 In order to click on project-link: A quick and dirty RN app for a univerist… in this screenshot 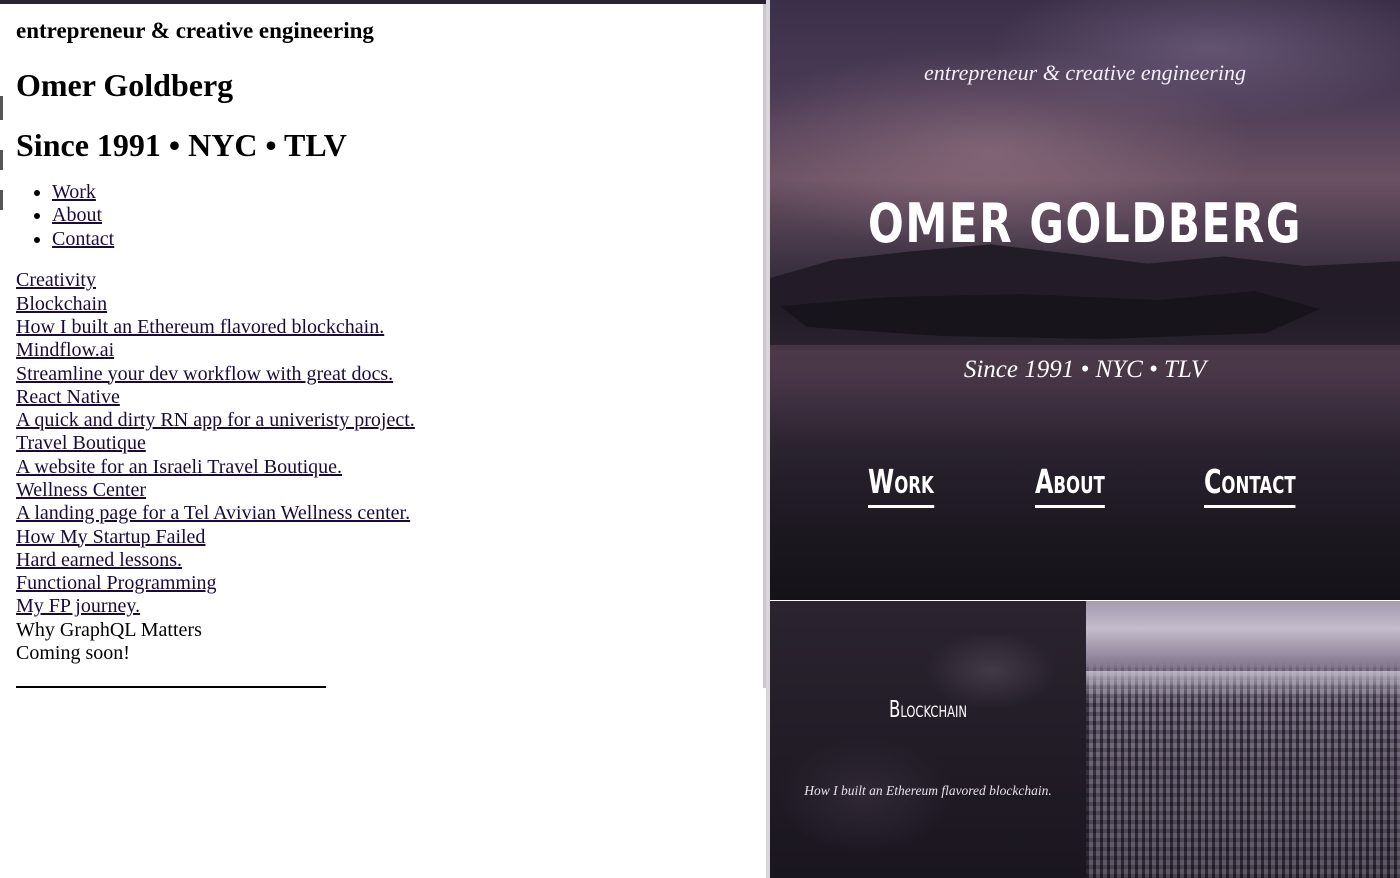, I will do `click(215, 420)`.